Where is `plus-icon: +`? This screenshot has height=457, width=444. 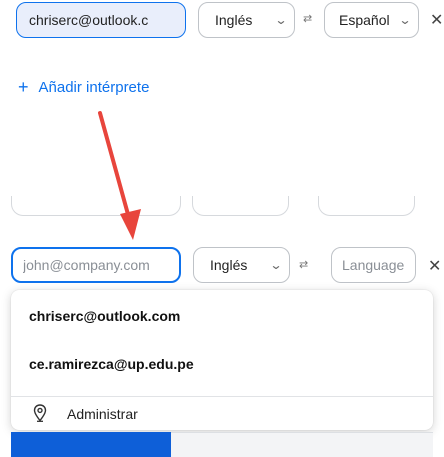 plus-icon: + is located at coordinates (23, 87).